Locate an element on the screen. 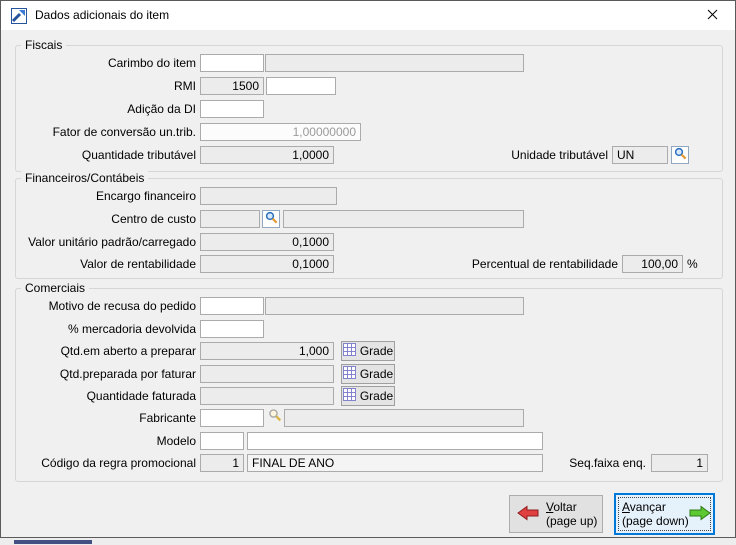 This screenshot has width=736, height=545. pct-mercadoria-devolvida-input is located at coordinates (232, 329).